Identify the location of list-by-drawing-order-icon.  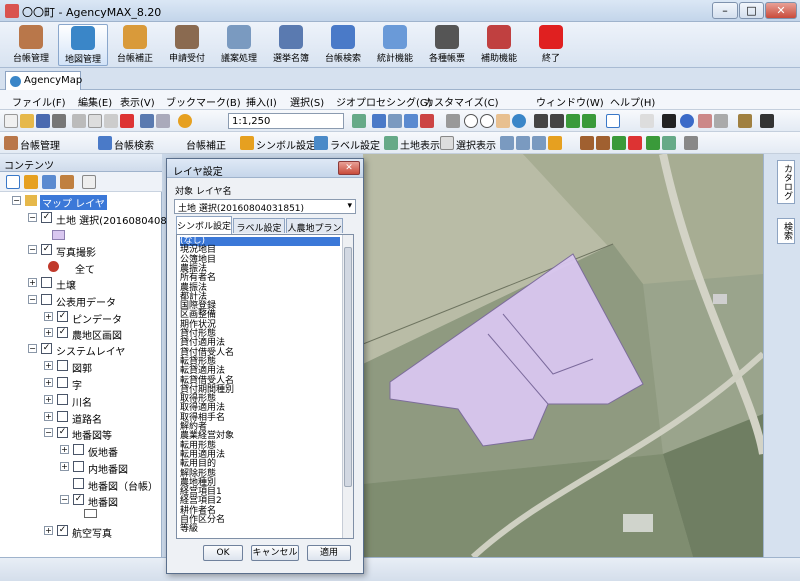
(13, 182).